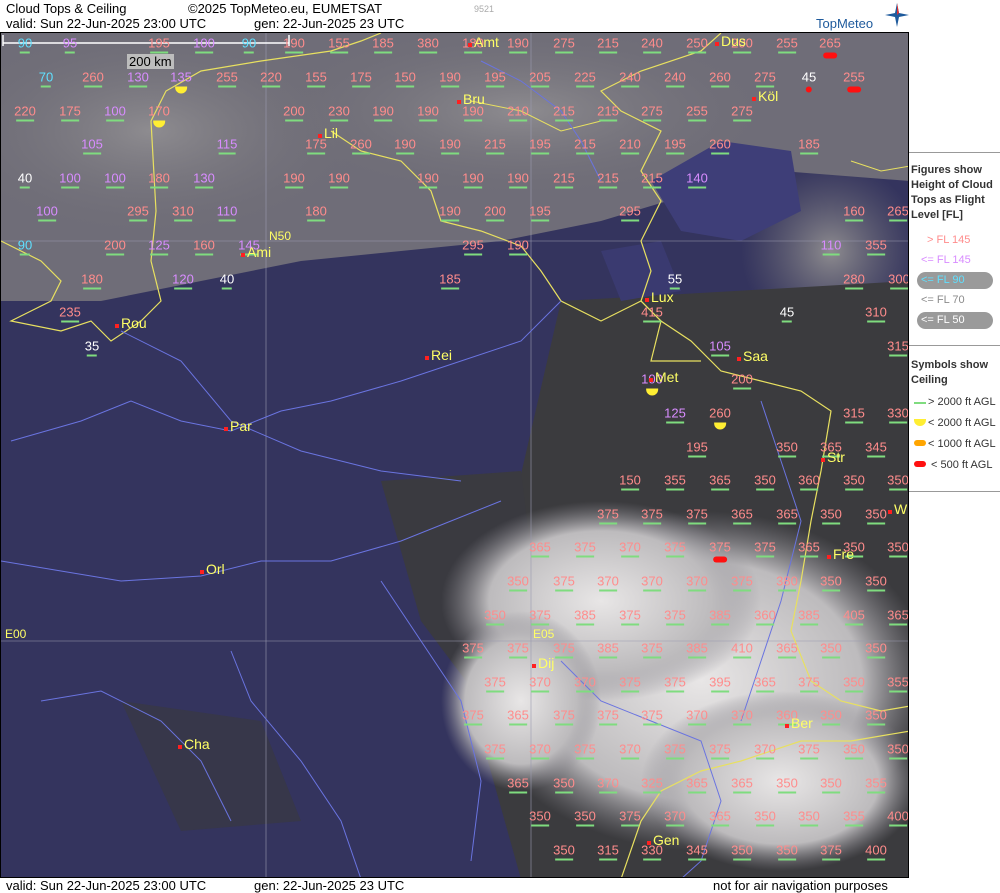 The height and width of the screenshot is (893, 1000). Describe the element at coordinates (106, 23) in the screenshot. I see `valid-time: valid: Sun 22-Jun-2025 23:00 UTC` at that location.